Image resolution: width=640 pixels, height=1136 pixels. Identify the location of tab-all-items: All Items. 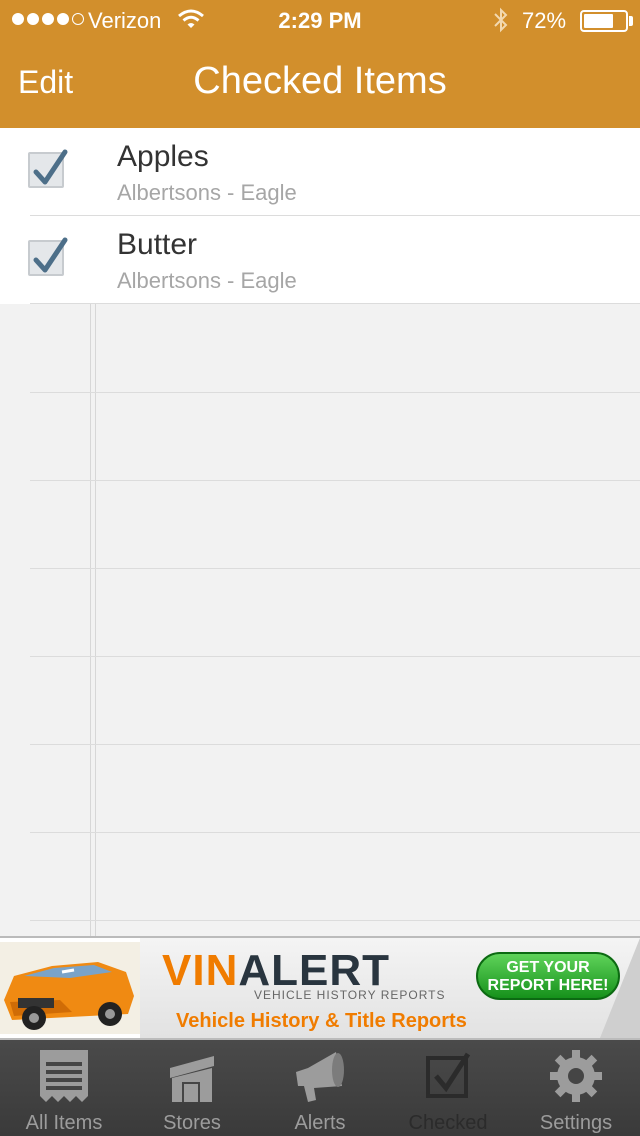
(64, 1088).